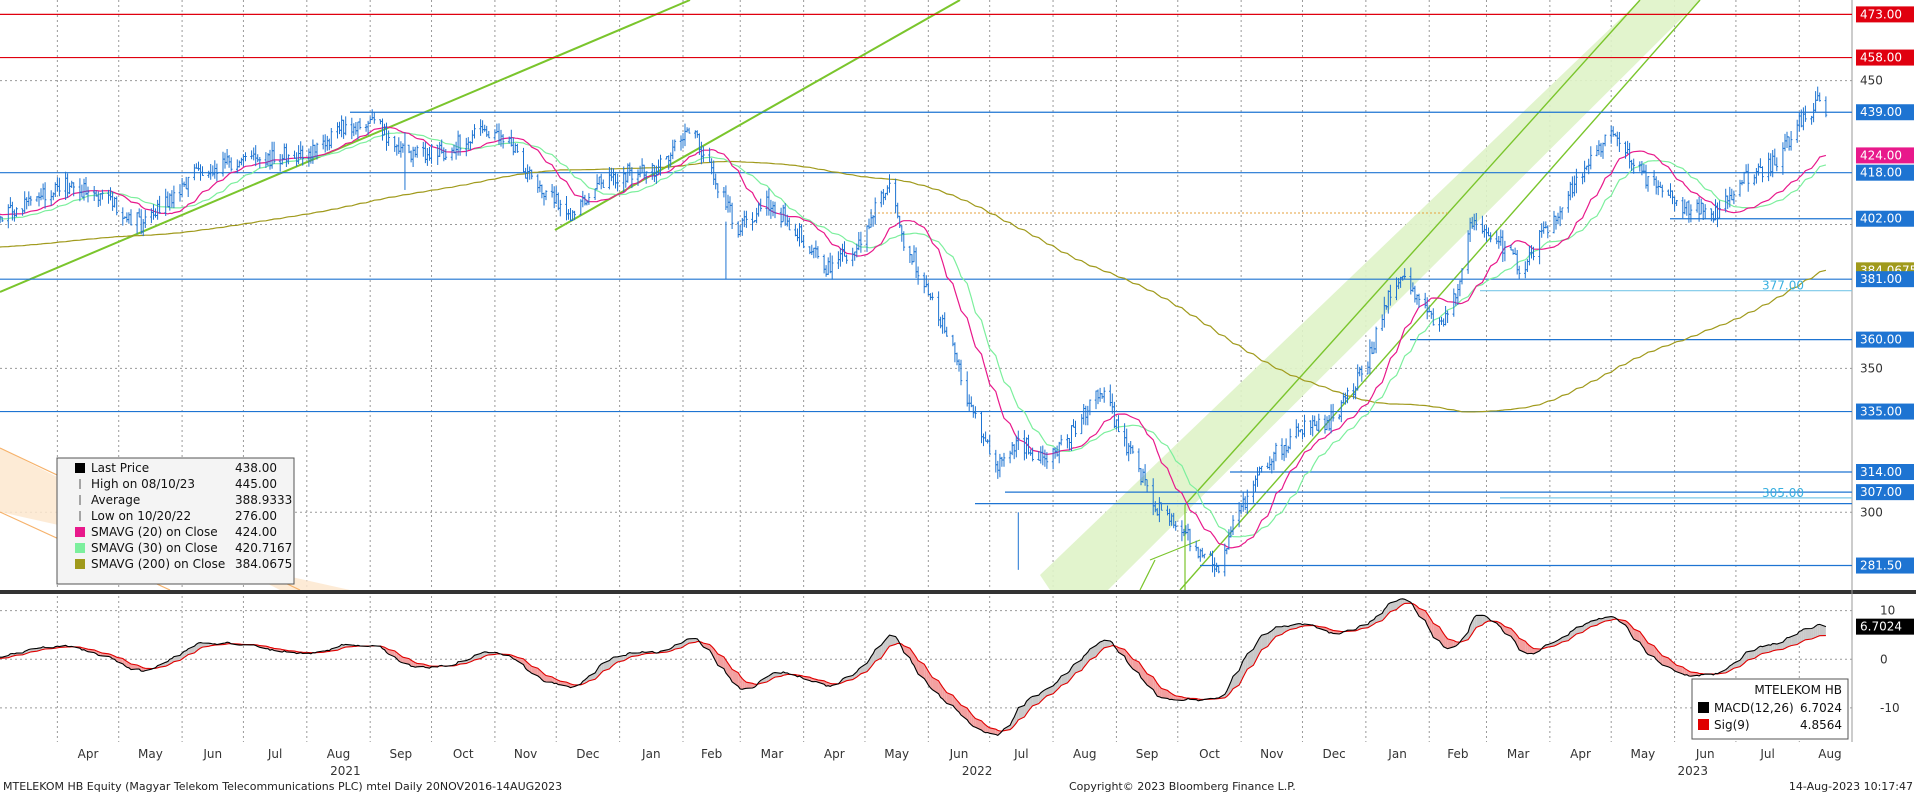 This screenshot has width=1916, height=795. What do you see at coordinates (1783, 286) in the screenshot?
I see `inline-level-label: 377.00` at bounding box center [1783, 286].